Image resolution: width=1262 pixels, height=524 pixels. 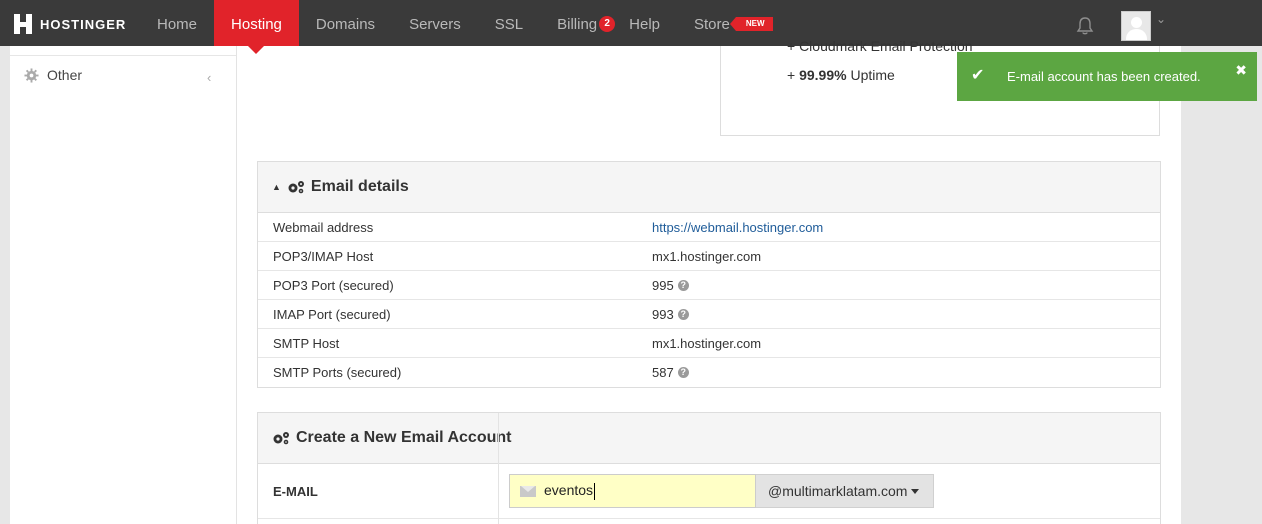 I want to click on gear-icon, so click(x=31, y=75).